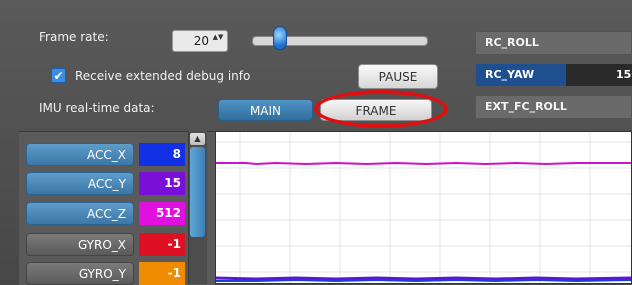 The height and width of the screenshot is (285, 632). Describe the element at coordinates (80, 183) in the screenshot. I see `channel-acc-y-button: ACC_Y` at that location.